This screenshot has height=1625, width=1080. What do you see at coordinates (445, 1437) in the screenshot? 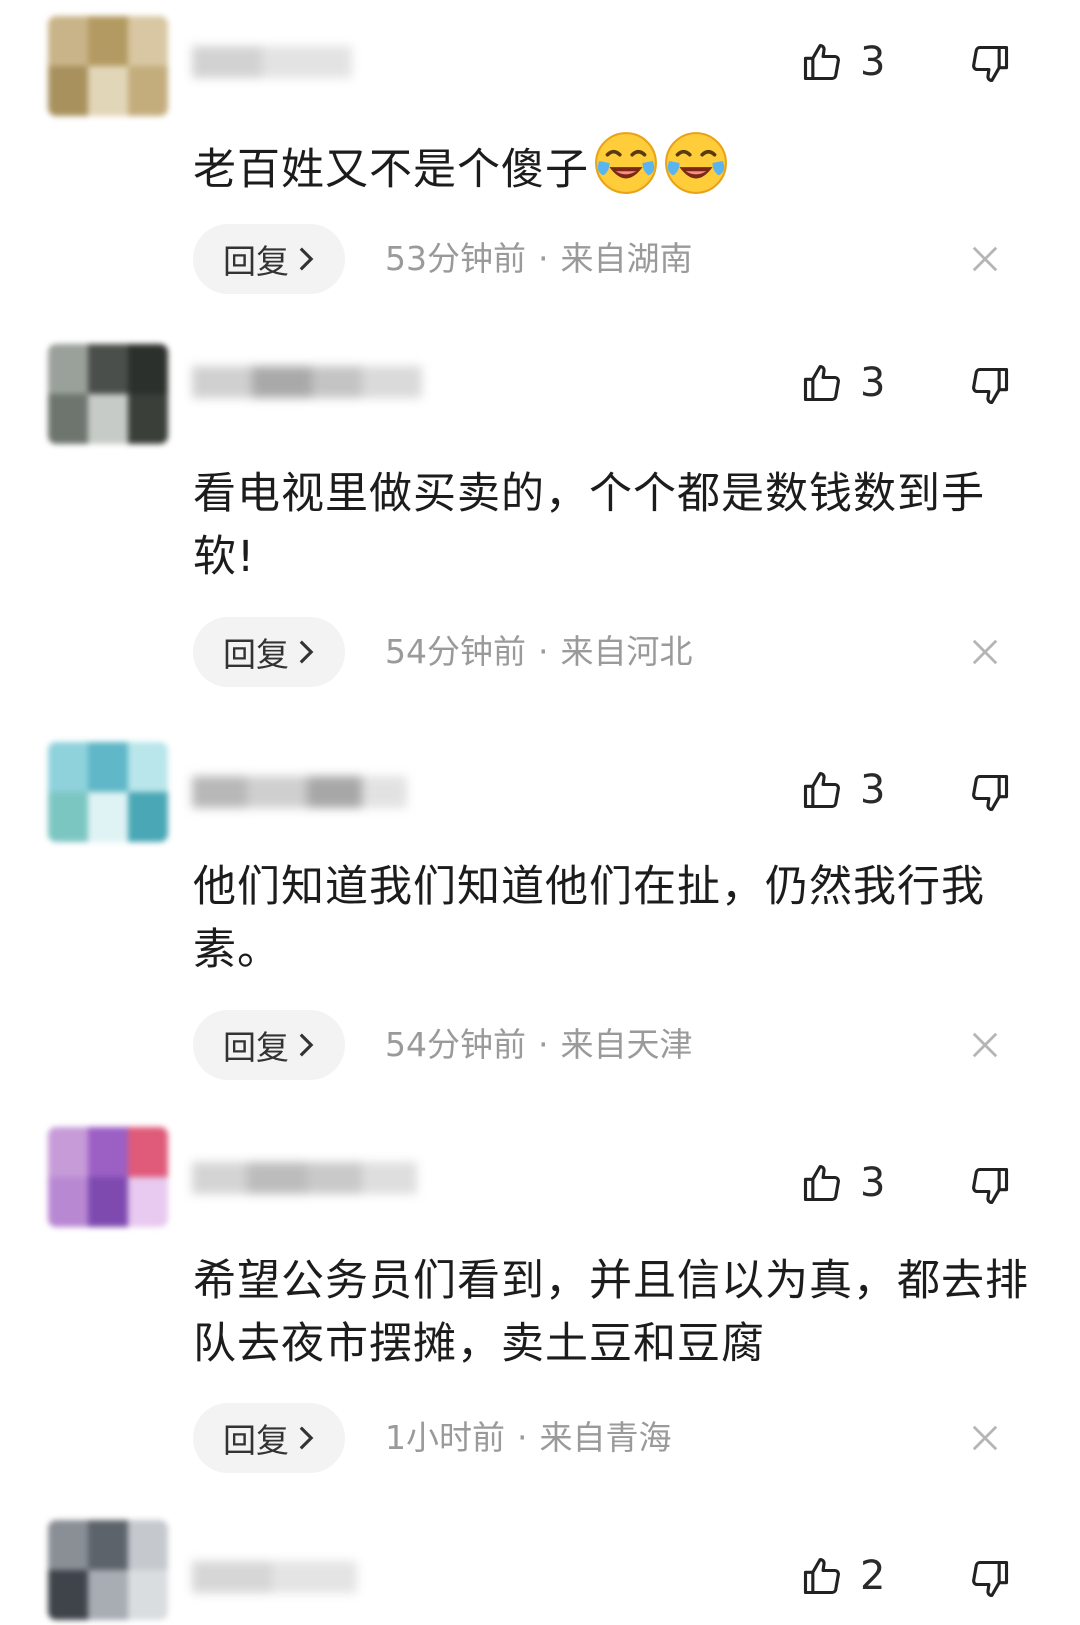
I see `comment-time: 1小时前` at bounding box center [445, 1437].